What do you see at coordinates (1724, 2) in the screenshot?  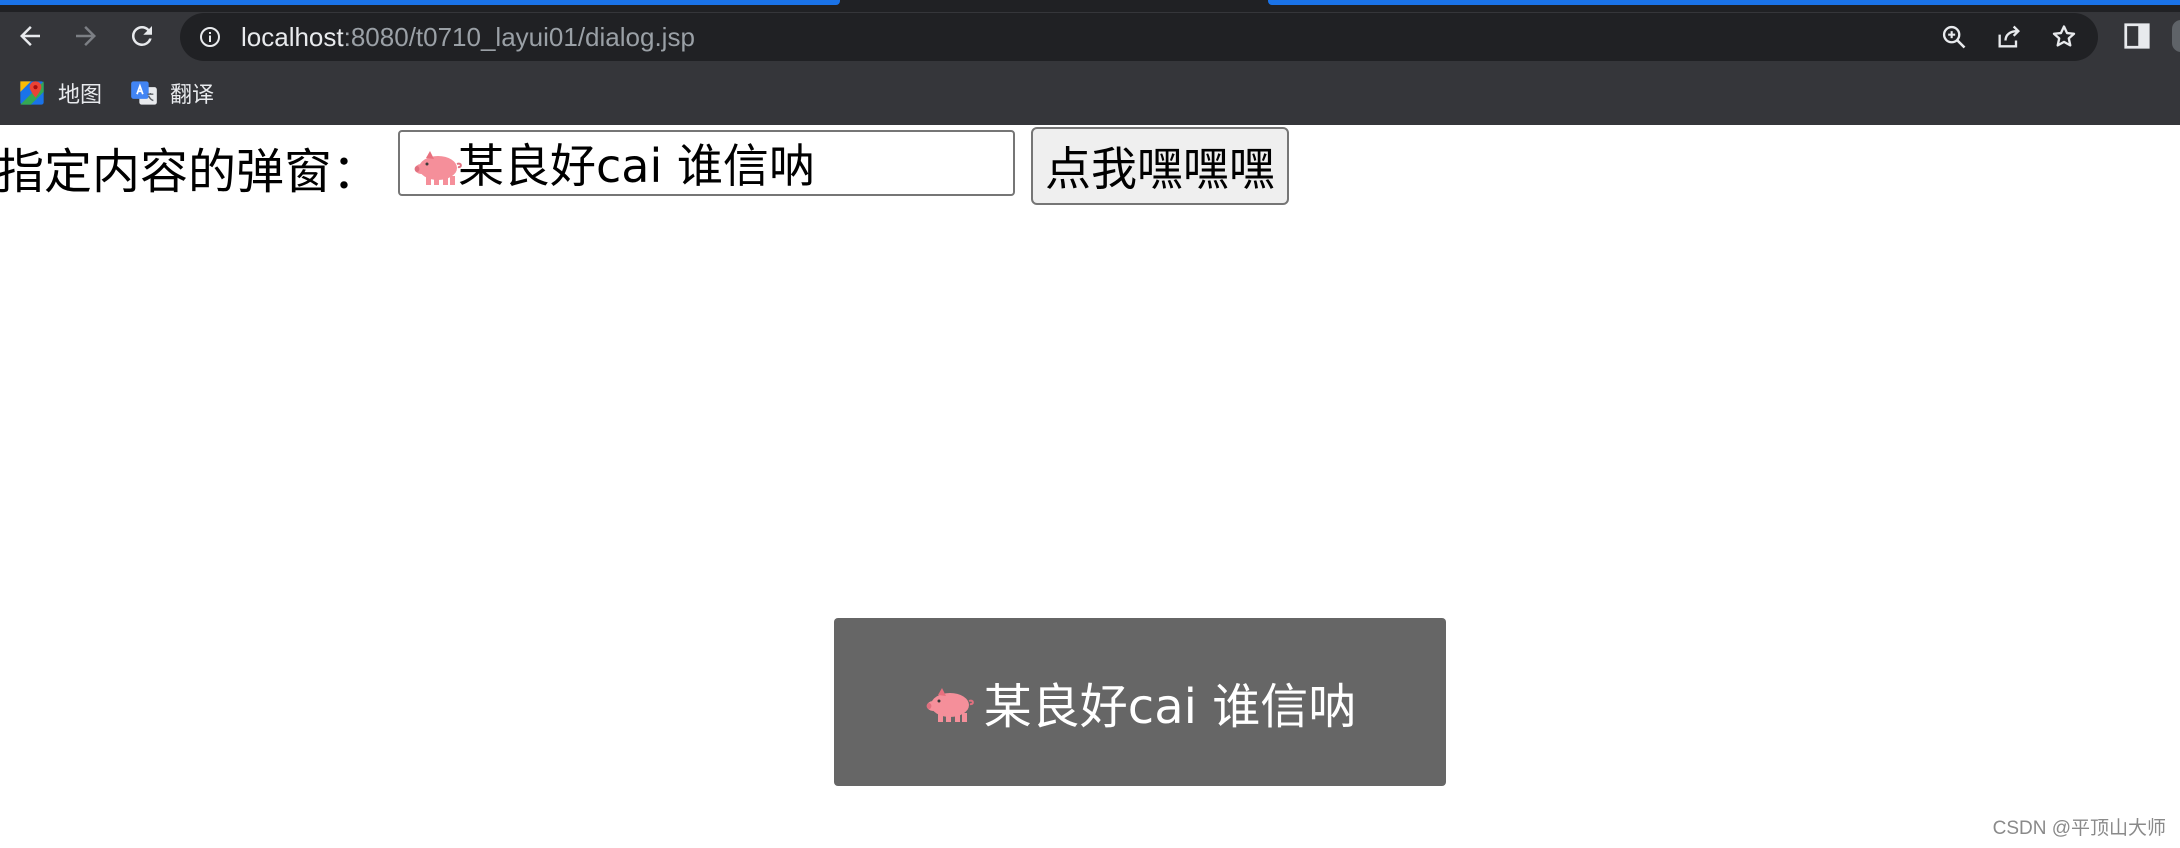 I see `tab-right` at bounding box center [1724, 2].